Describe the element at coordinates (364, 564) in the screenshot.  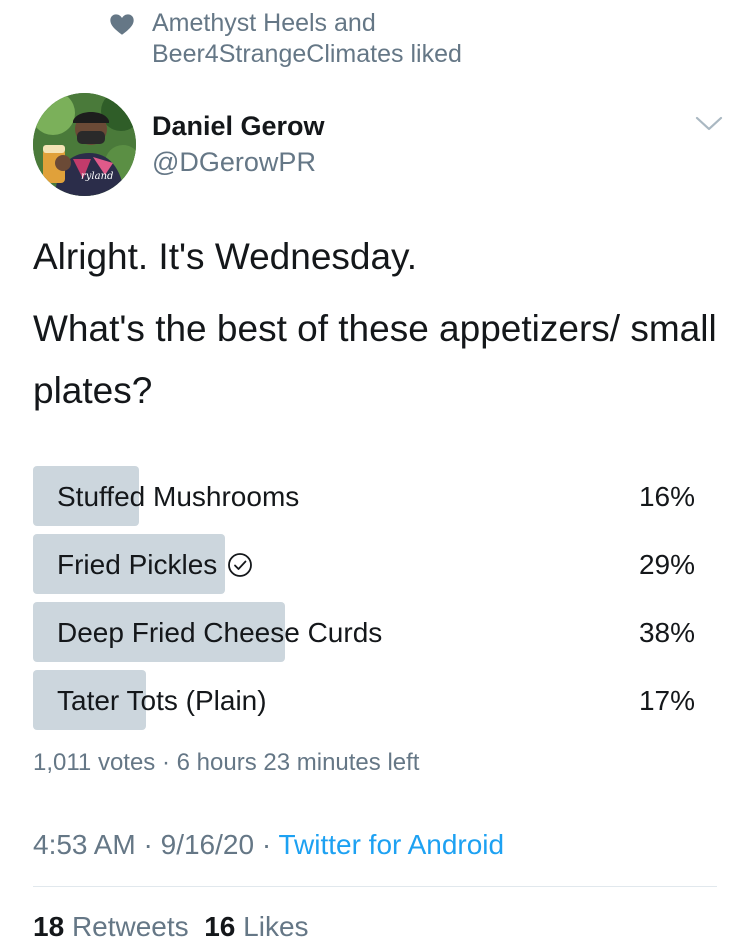
I see `poll-option: Fried Pickles 29%` at that location.